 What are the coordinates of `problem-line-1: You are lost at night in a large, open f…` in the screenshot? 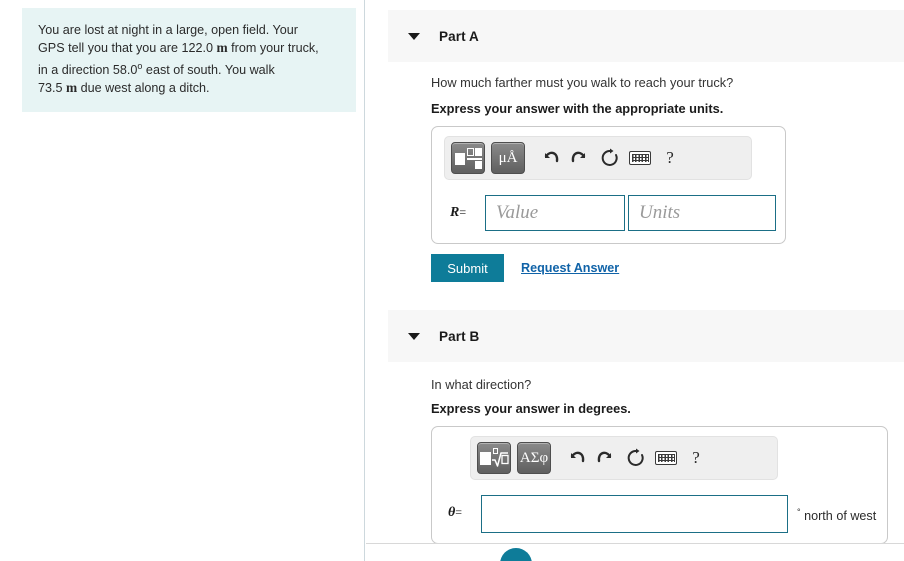 It's located at (168, 30).